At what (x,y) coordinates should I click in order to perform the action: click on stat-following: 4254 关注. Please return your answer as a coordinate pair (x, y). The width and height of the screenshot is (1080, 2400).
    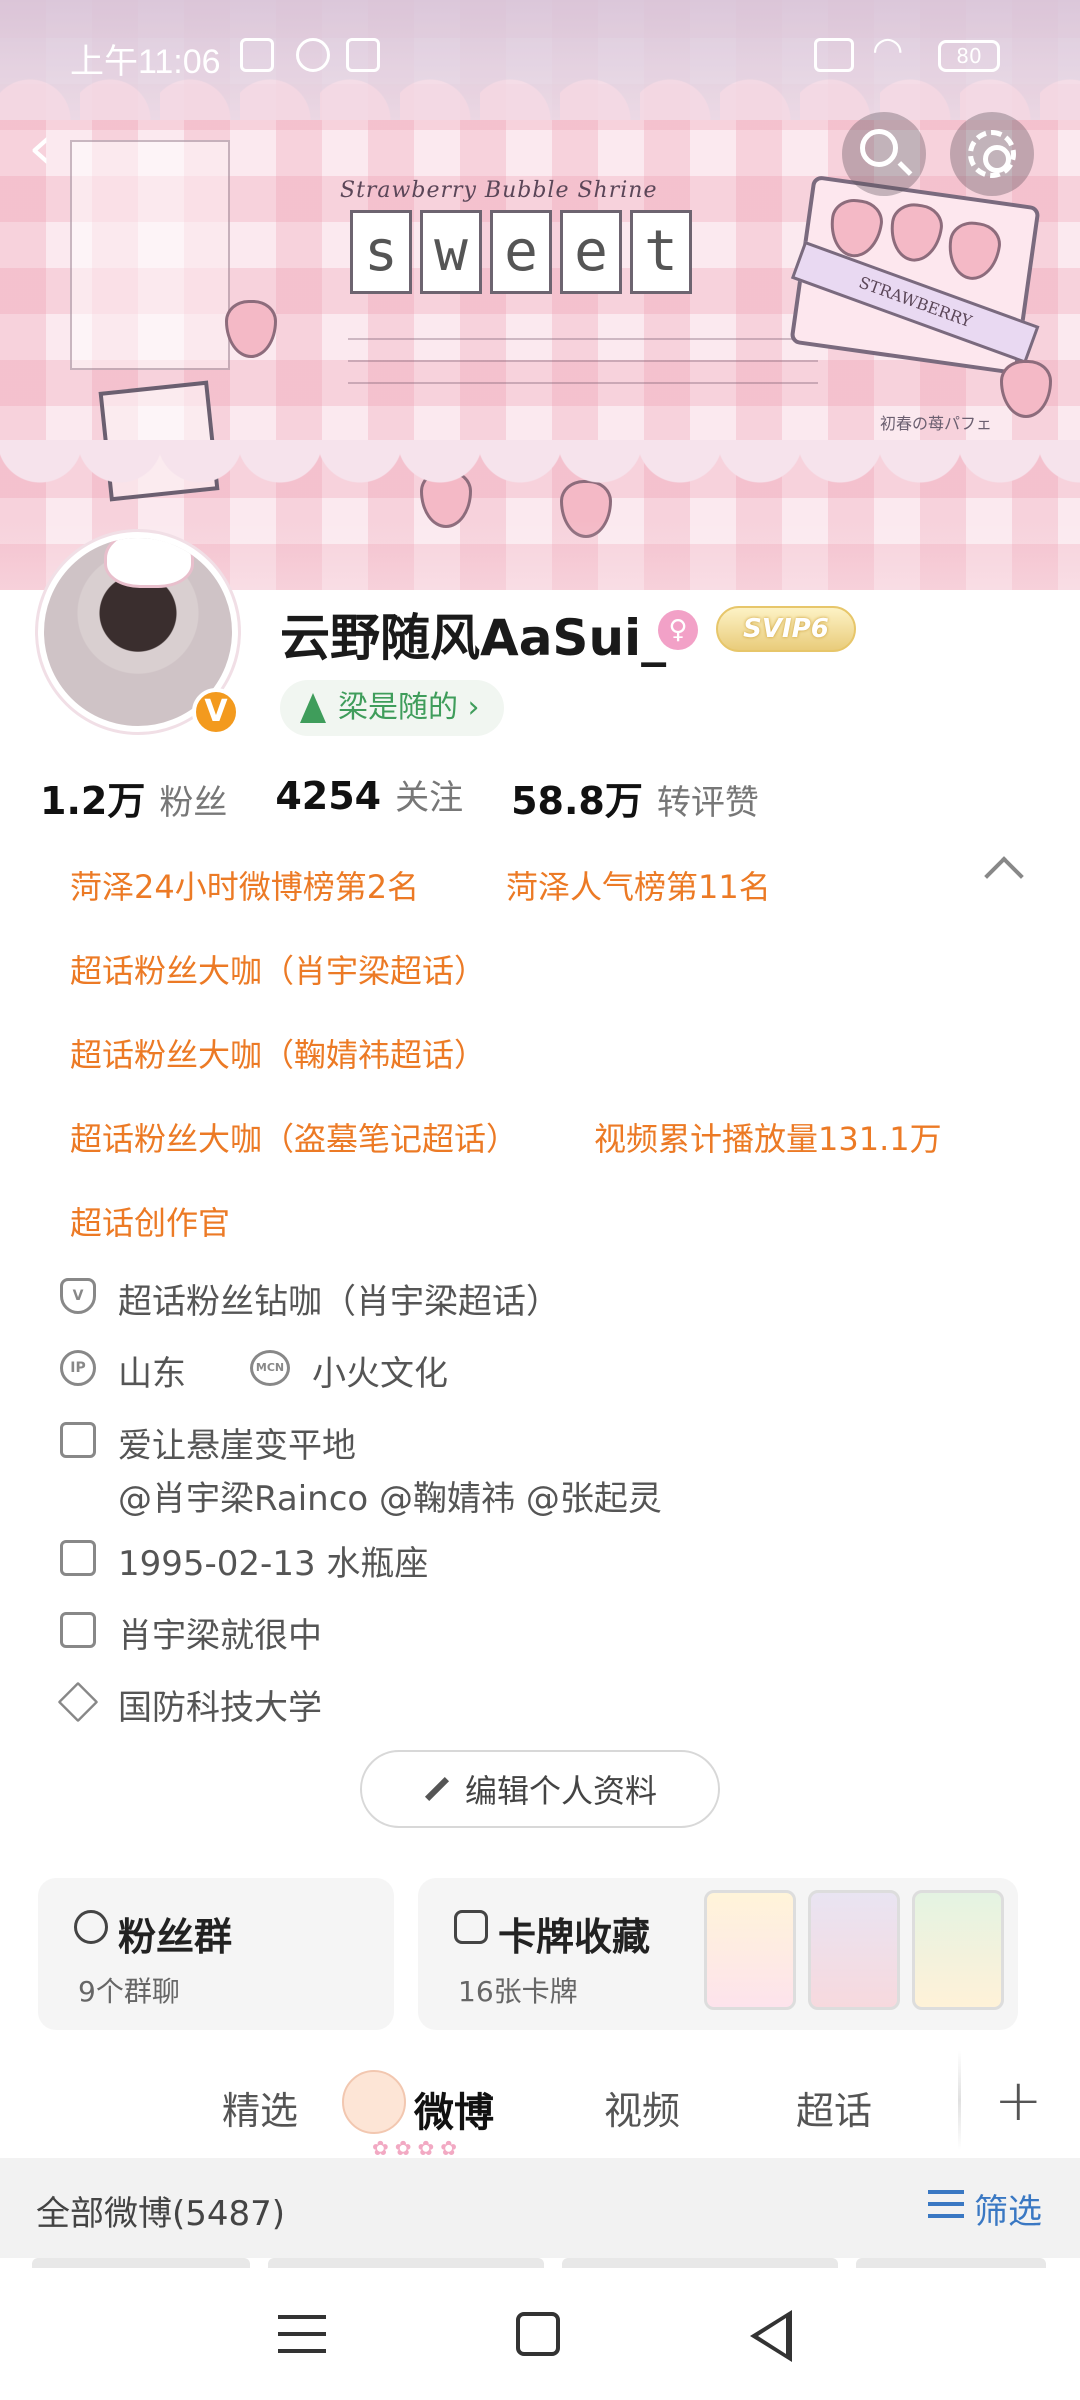
    Looking at the image, I should click on (369, 797).